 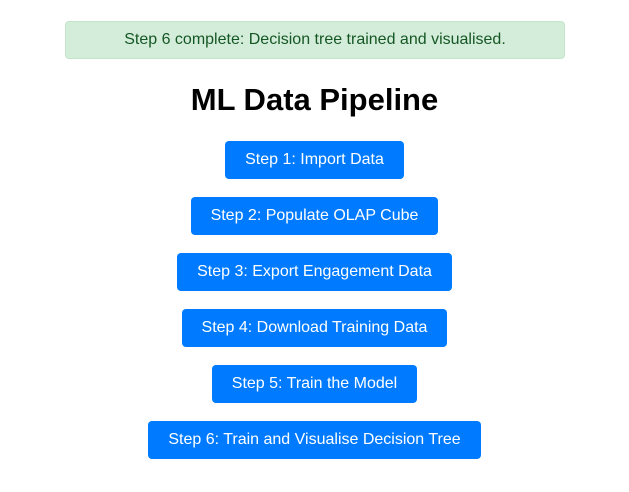 What do you see at coordinates (314, 272) in the screenshot?
I see `step-3-export-engagement-data-button: Step 3: Export Engagement Data` at bounding box center [314, 272].